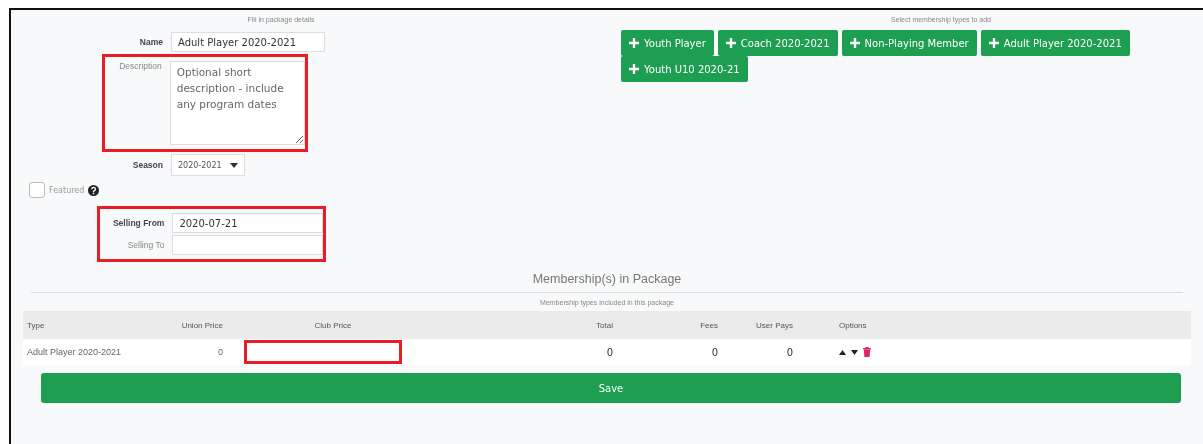  I want to click on table-cell-text: Adult Player 2020-2021, so click(74, 352).